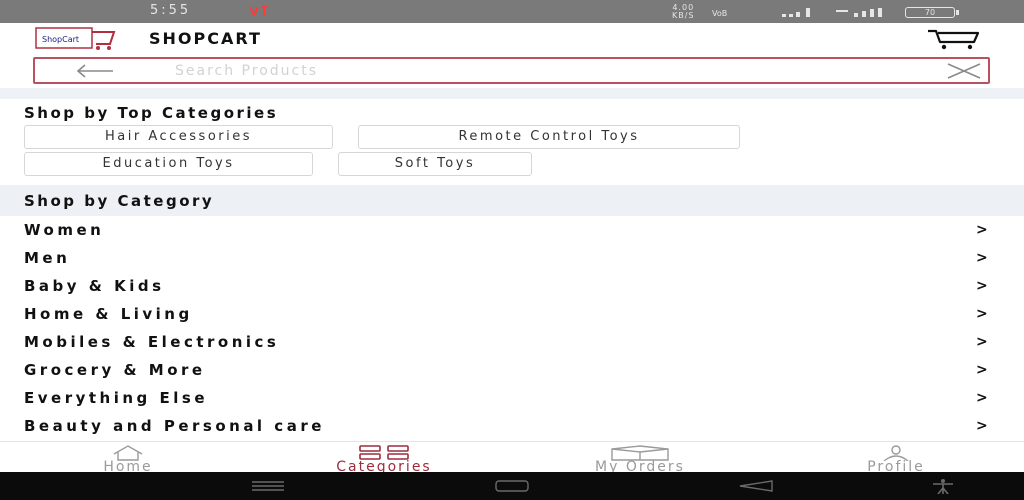  I want to click on chip-education-toys: Education Toys, so click(168, 164).